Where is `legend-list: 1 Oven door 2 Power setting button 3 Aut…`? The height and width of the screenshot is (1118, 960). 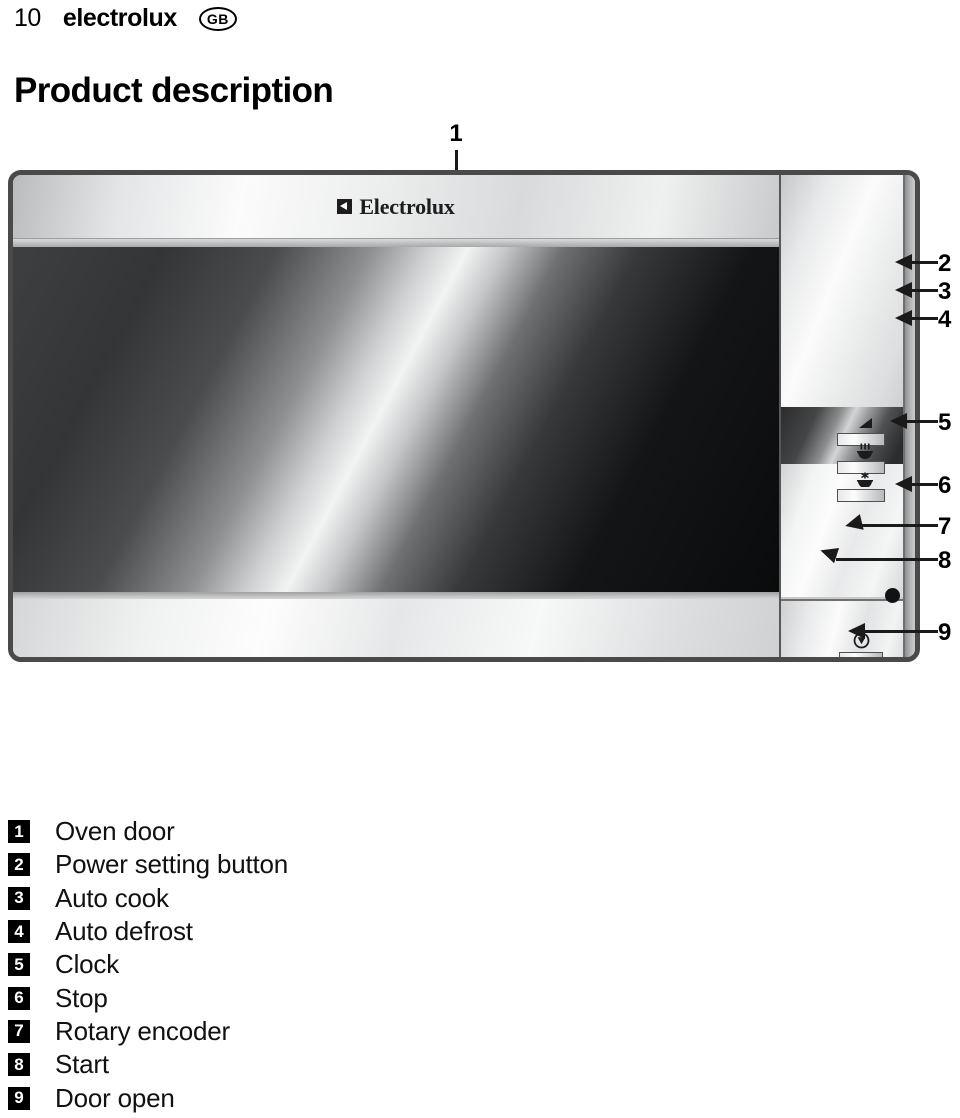 legend-list: 1 Oven door 2 Power setting button 3 Aut… is located at coordinates (268, 965).